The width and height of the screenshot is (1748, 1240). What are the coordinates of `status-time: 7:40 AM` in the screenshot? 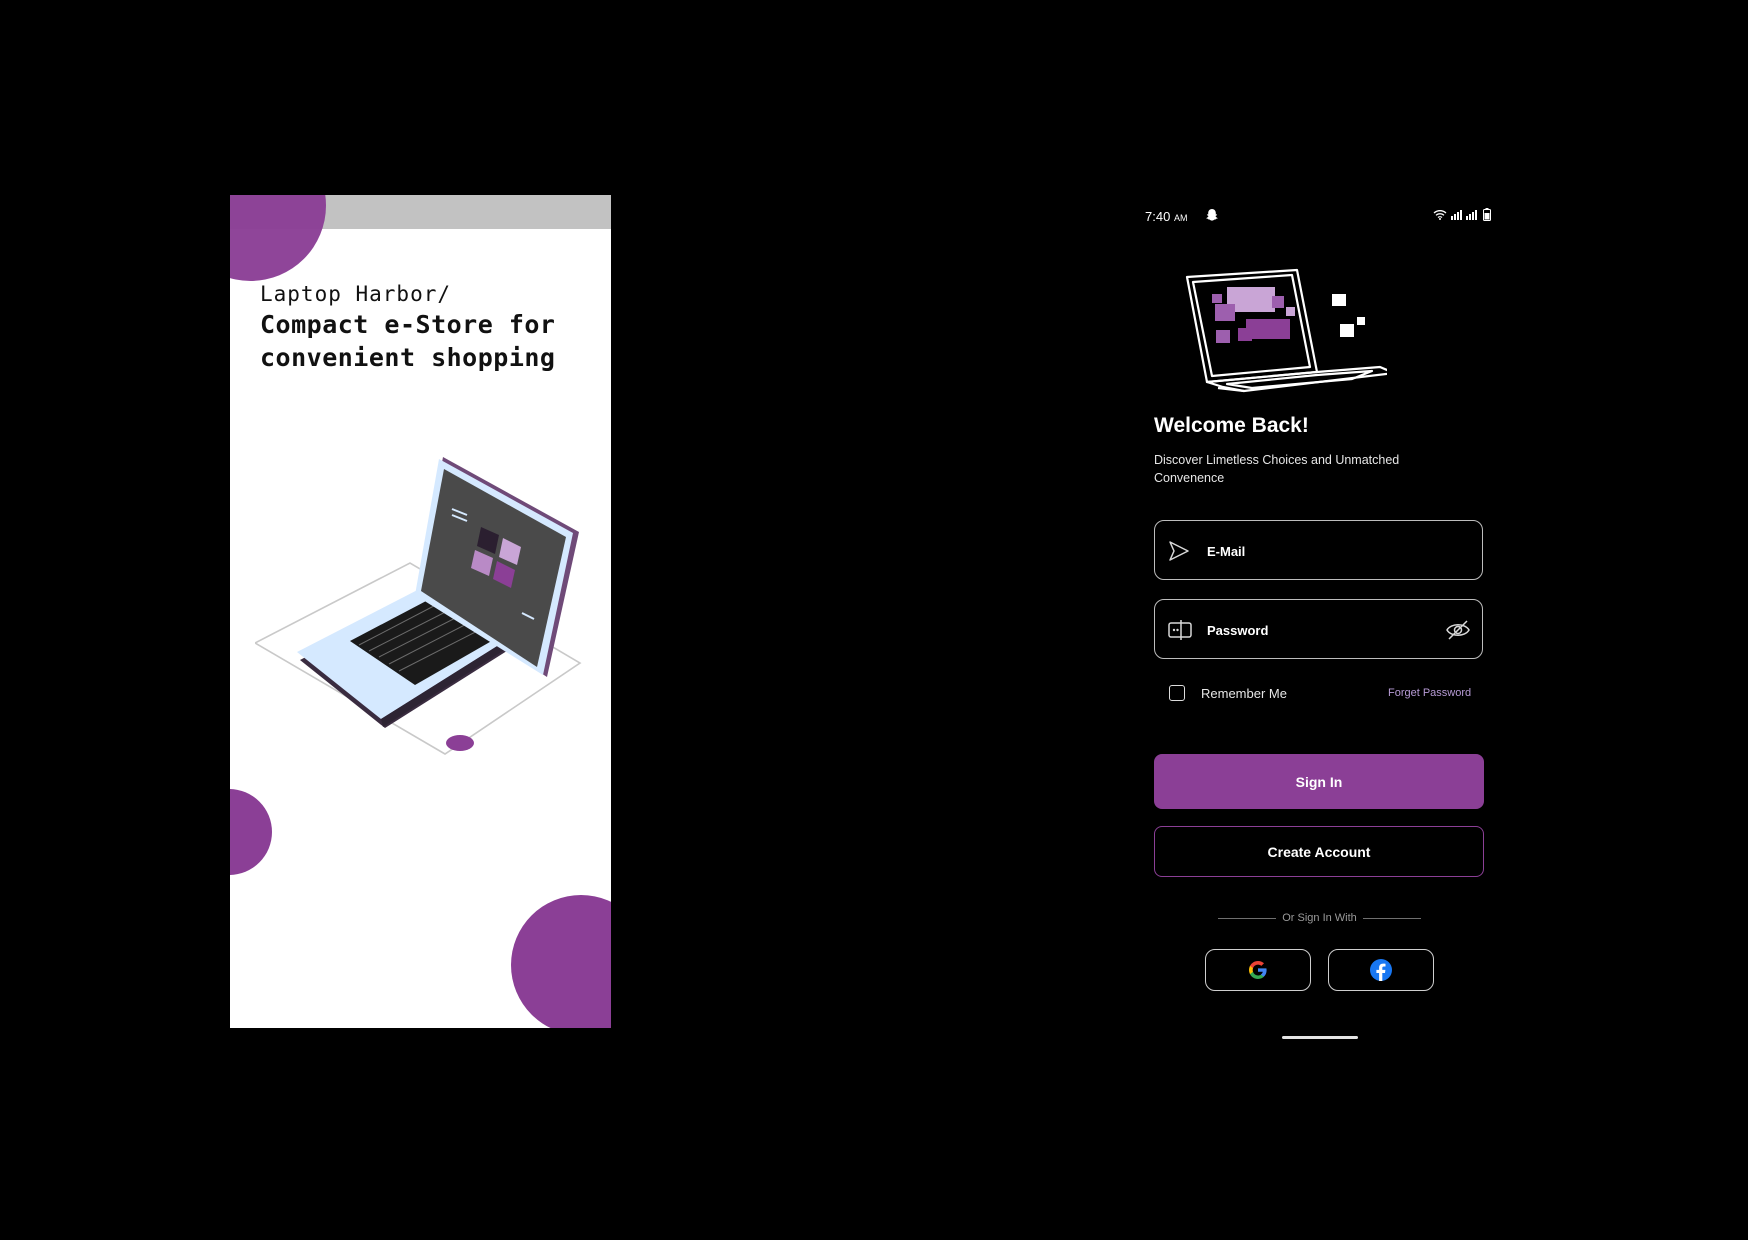 It's located at (1166, 216).